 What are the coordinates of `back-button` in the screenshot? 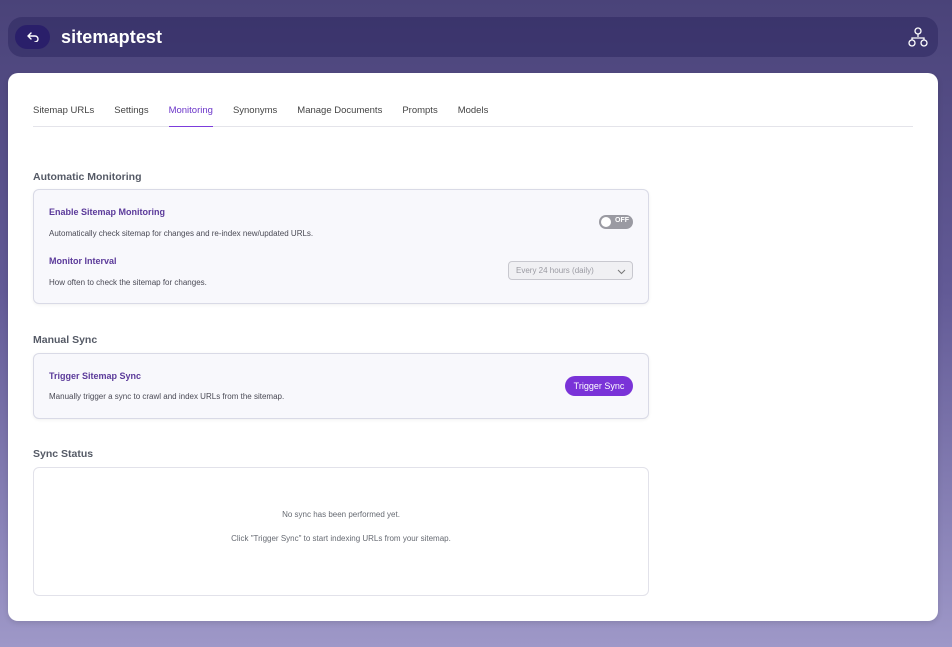 It's located at (32, 37).